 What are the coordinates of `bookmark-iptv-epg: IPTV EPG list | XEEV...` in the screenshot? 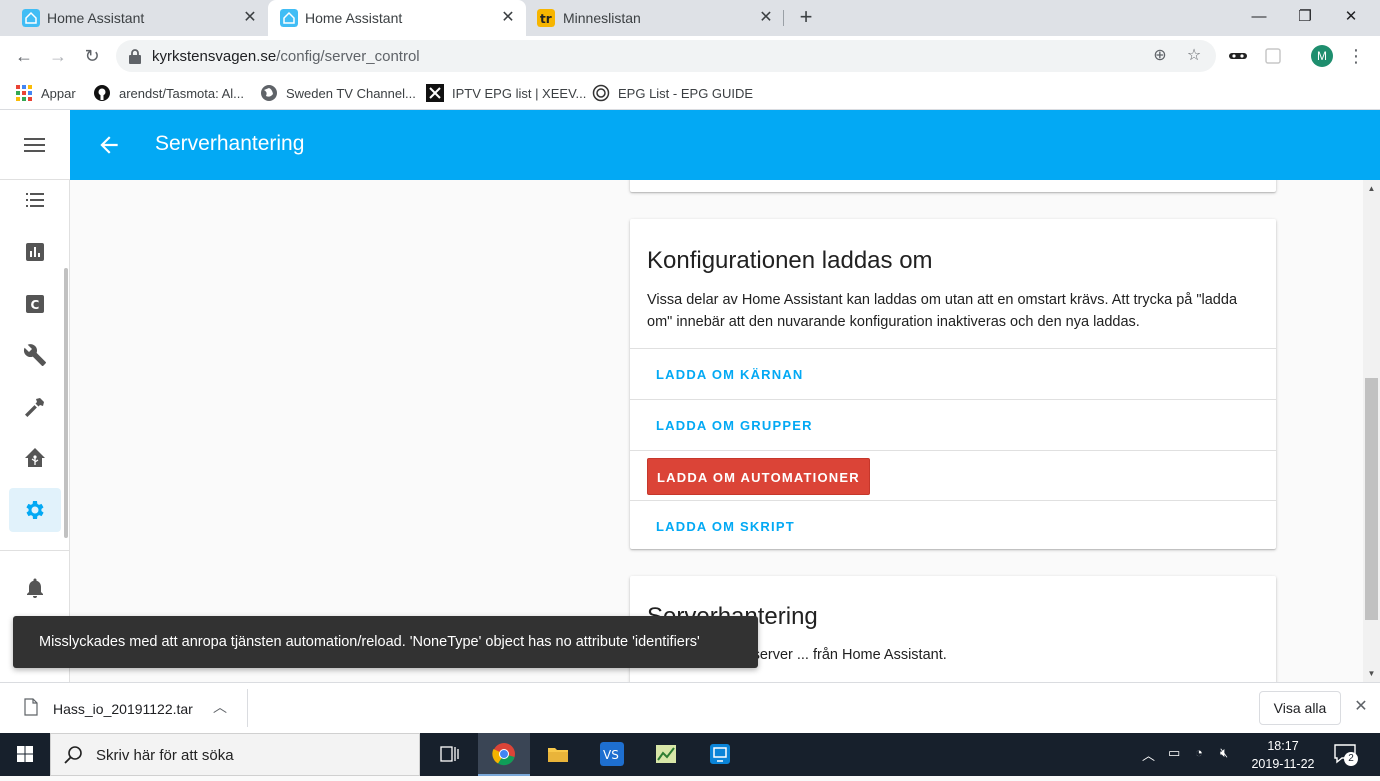 It's located at (506, 93).